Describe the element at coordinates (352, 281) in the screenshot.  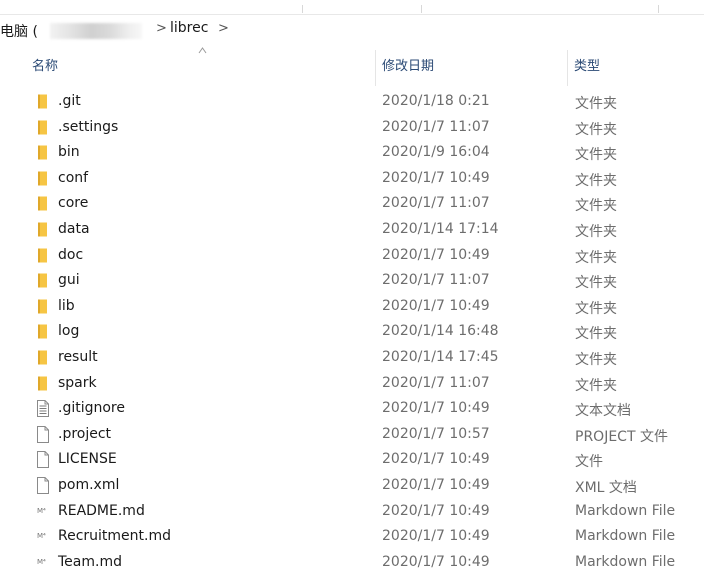
I see `file-row: gui 2020/1/7 11:07 文件夹` at that location.